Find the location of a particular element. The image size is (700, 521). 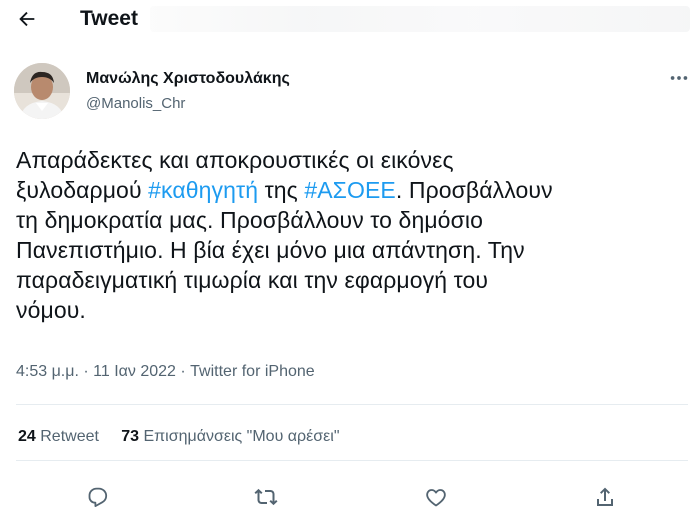

tweet-text-segment: . Προσβάλλουν is located at coordinates (474, 190).